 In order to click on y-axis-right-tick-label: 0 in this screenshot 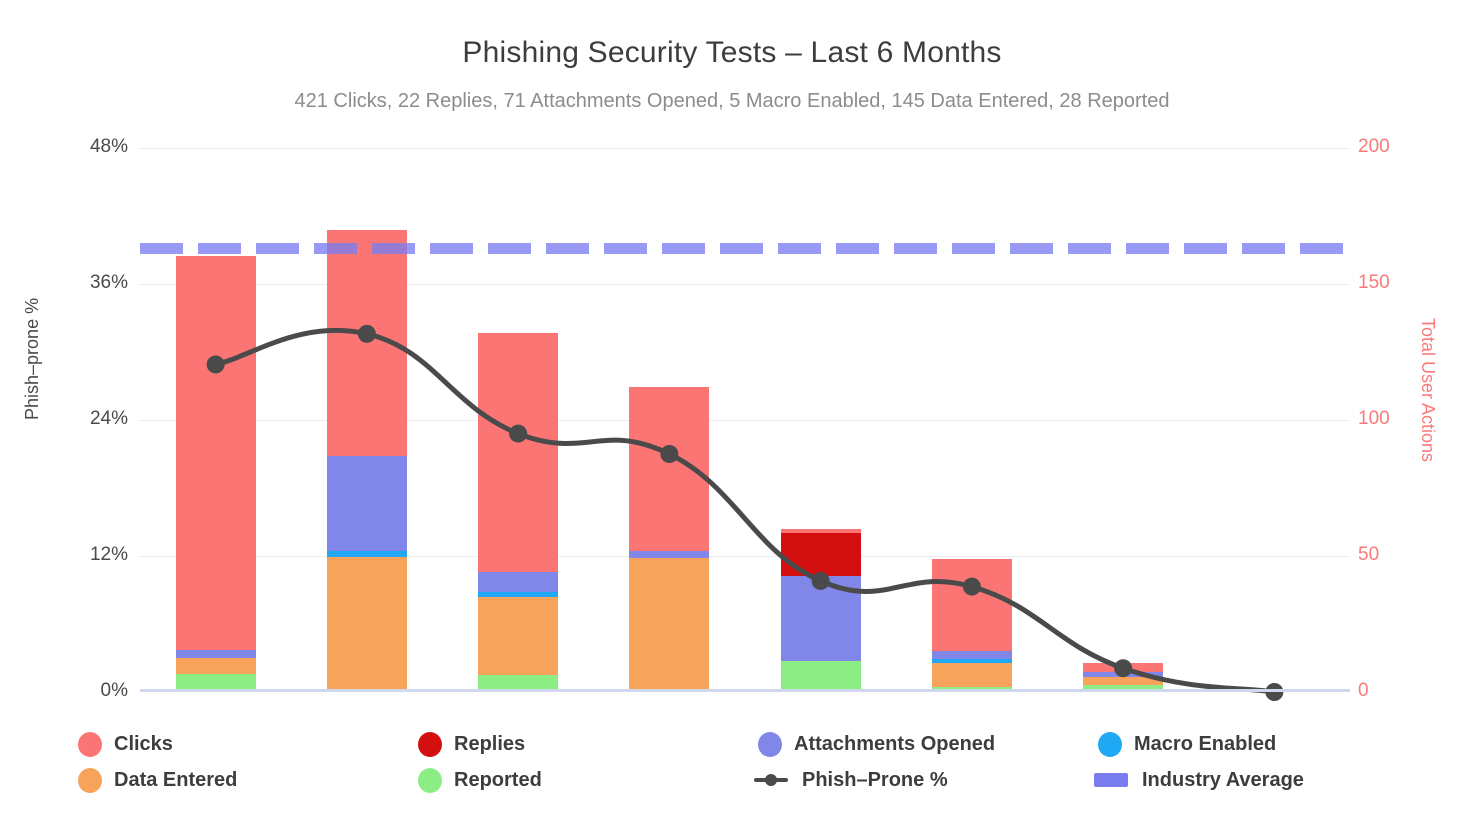, I will do `click(1363, 690)`.